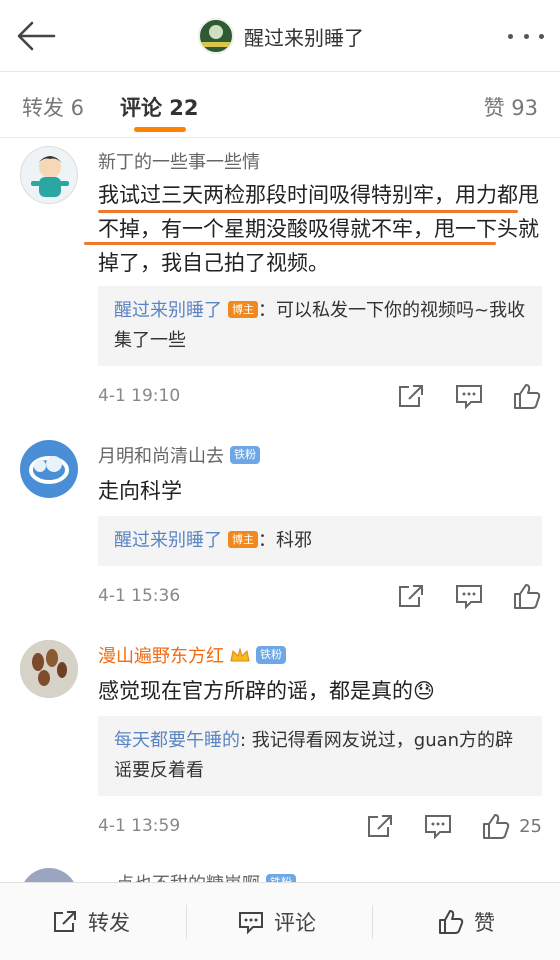  Describe the element at coordinates (320, 326) in the screenshot. I see `reply-box: 醒过来别睡了 博主 ：可以私发一下你的视频吗~我收集了一些` at that location.